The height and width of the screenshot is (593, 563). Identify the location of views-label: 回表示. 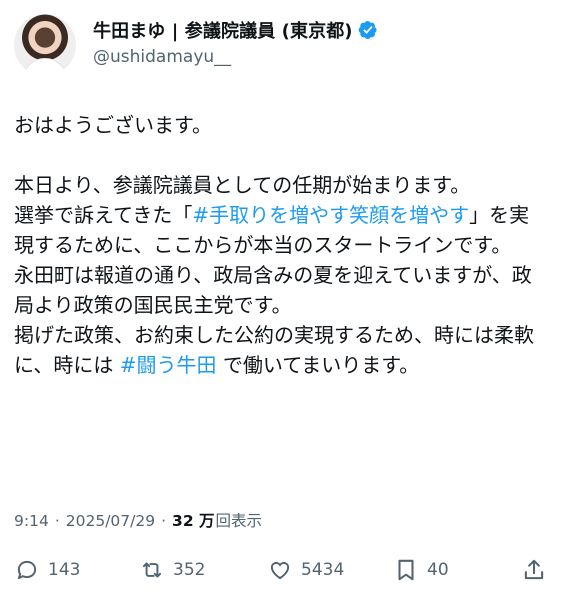
(239, 520).